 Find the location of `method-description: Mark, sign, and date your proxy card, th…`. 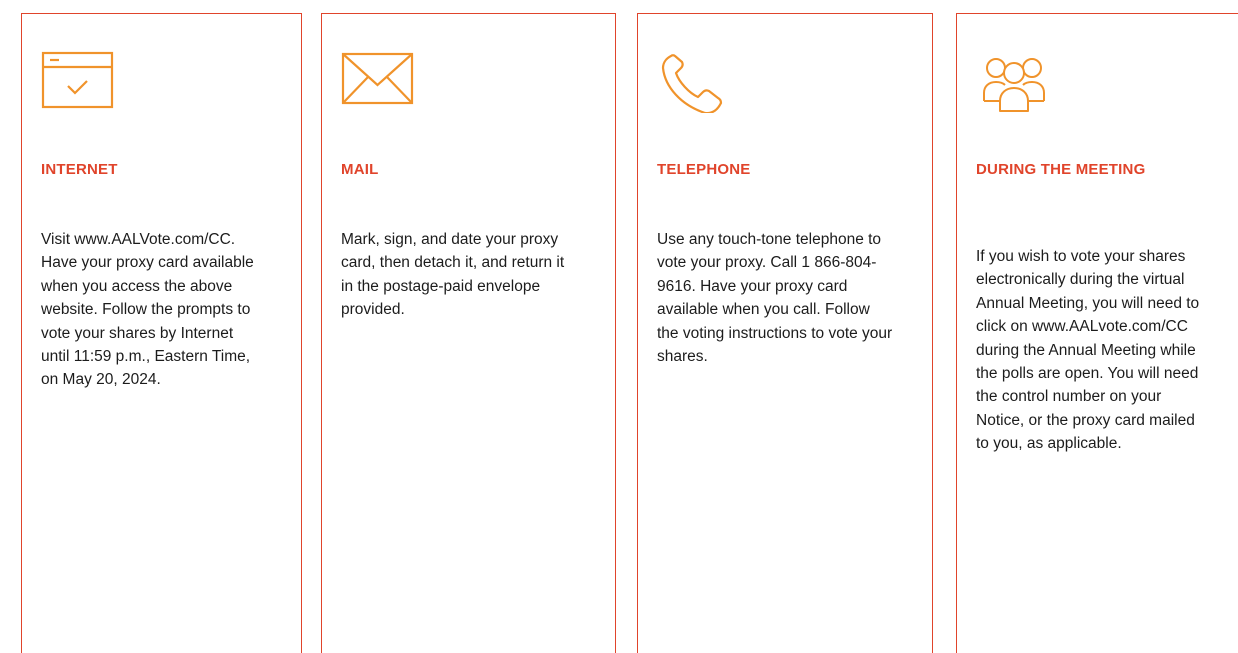

method-description: Mark, sign, and date your proxy card, th… is located at coordinates (453, 275).